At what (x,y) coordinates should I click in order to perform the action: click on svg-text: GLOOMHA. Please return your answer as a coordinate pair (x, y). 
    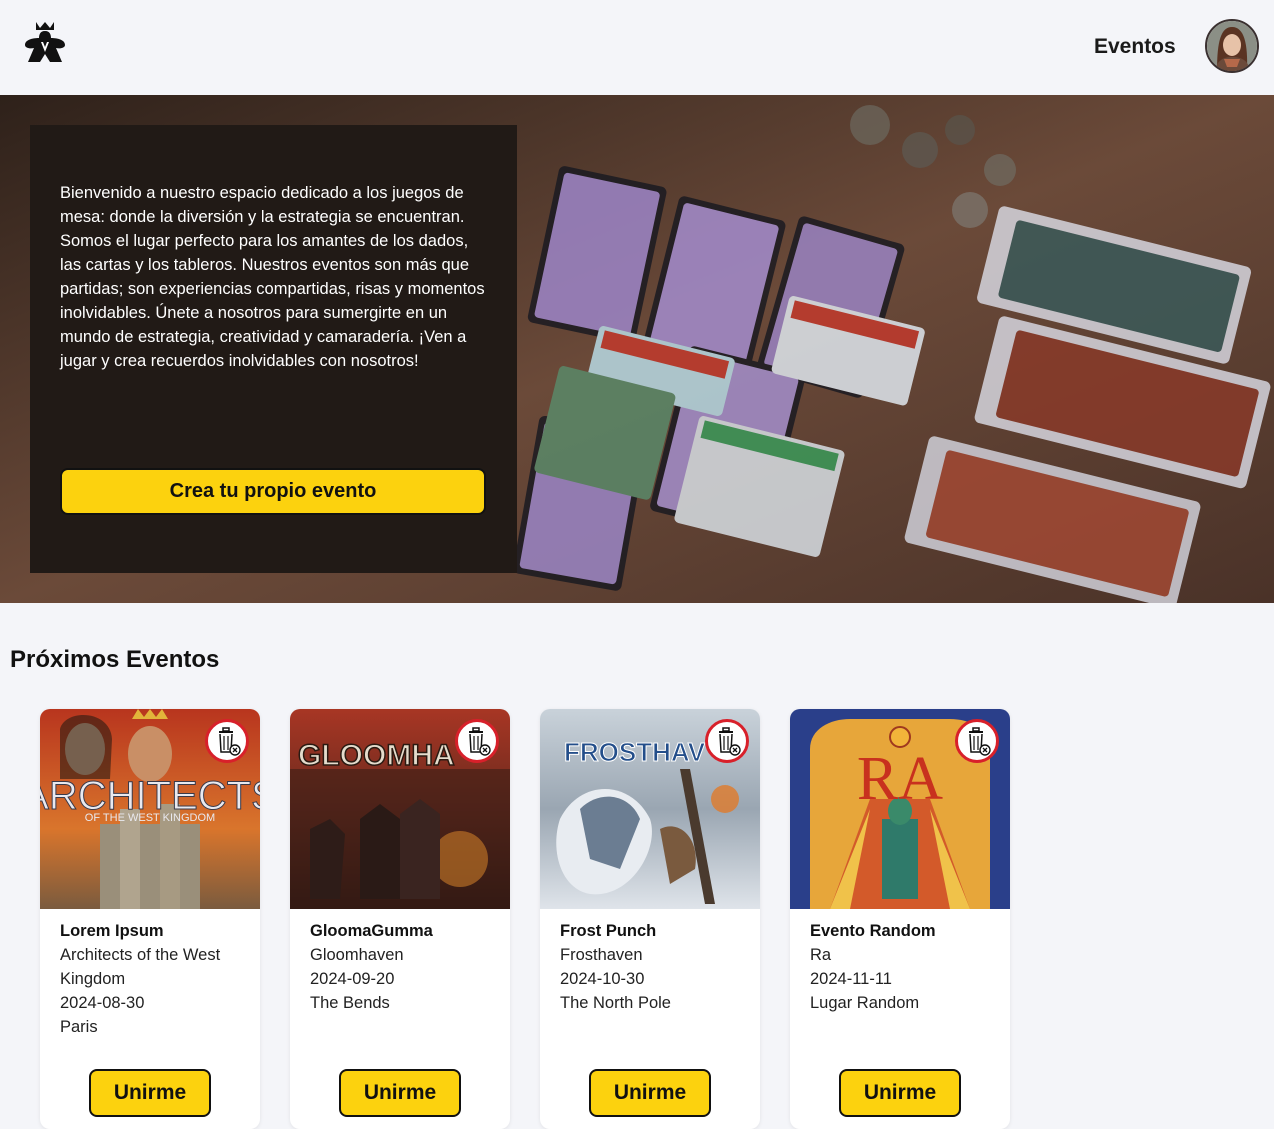
    Looking at the image, I should click on (376, 755).